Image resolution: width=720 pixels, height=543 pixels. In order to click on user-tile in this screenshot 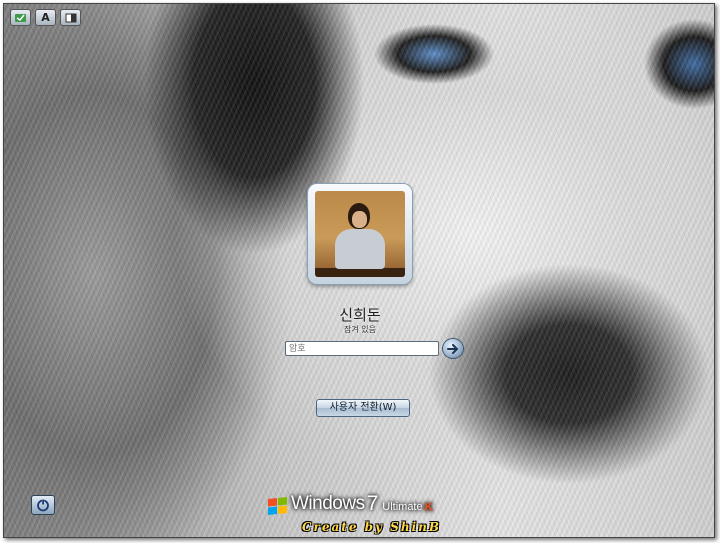, I will do `click(360, 234)`.